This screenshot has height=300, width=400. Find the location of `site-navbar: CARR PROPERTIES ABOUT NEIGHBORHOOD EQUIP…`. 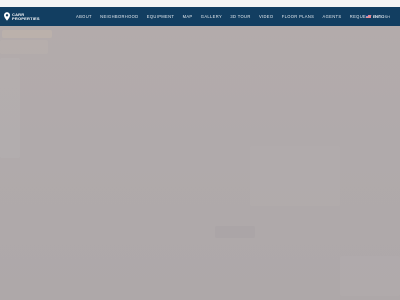

site-navbar: CARR PROPERTIES ABOUT NEIGHBORHOOD EQUIP… is located at coordinates (200, 16).